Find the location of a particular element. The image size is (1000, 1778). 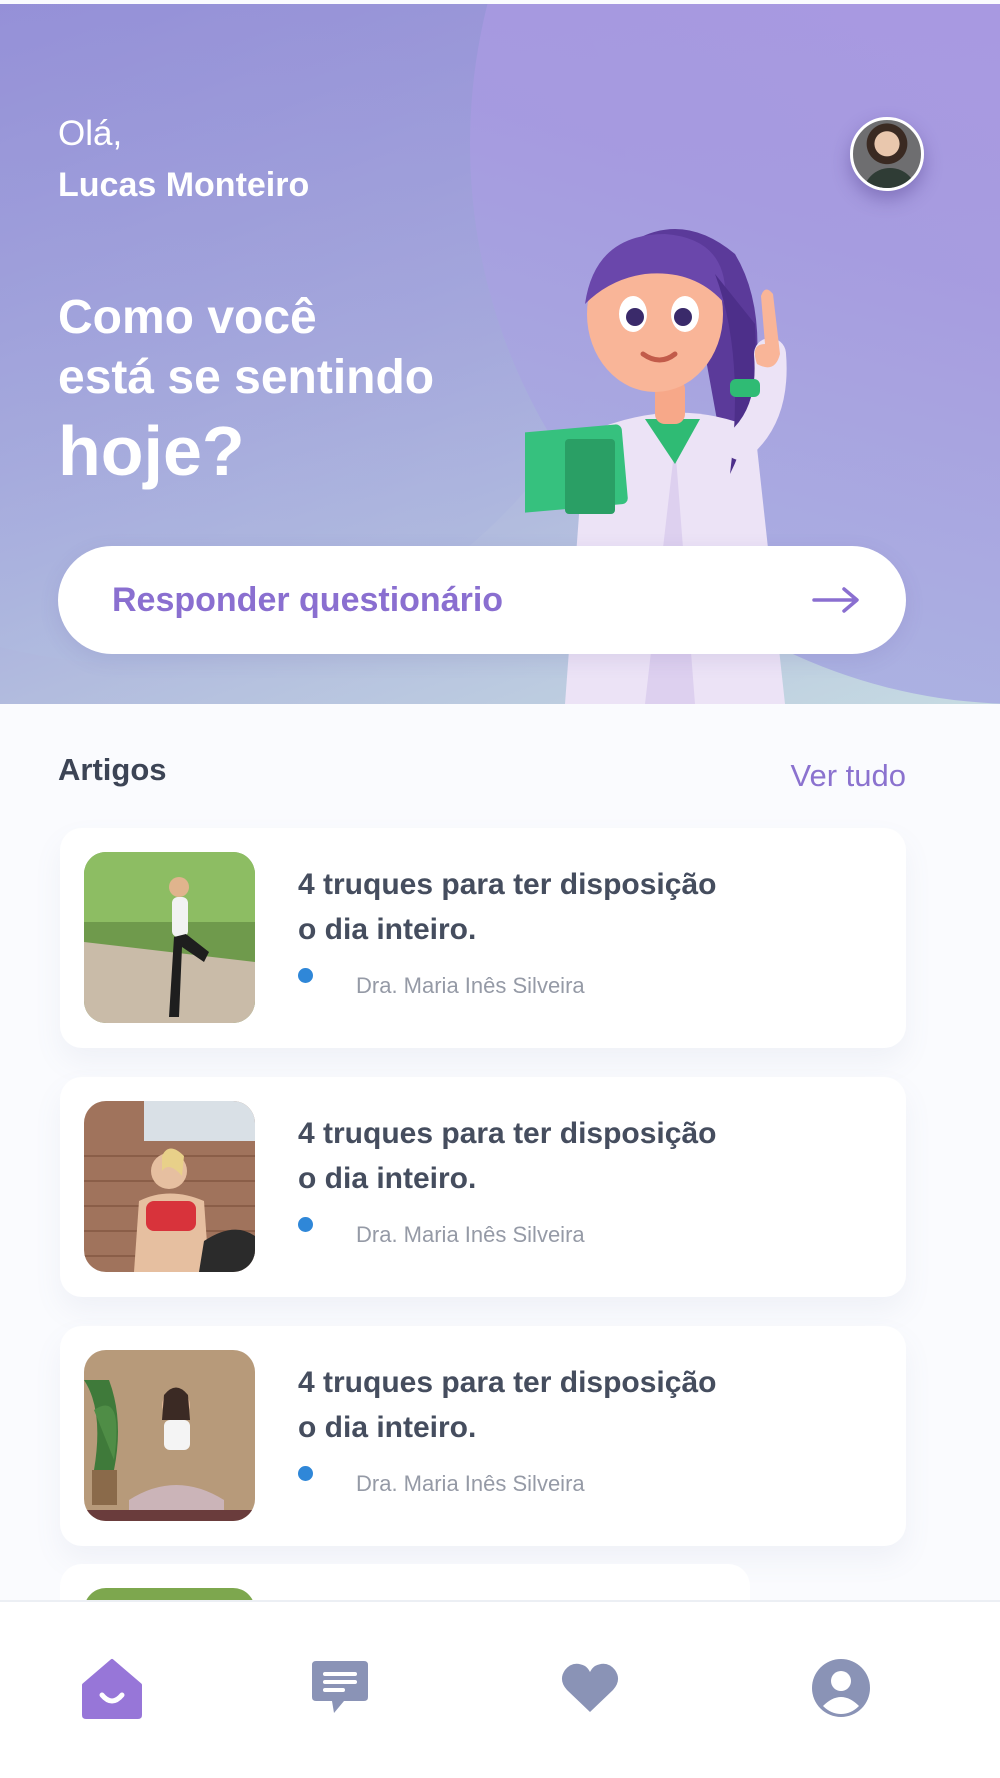

headline-line: hoje? is located at coordinates (151, 451).